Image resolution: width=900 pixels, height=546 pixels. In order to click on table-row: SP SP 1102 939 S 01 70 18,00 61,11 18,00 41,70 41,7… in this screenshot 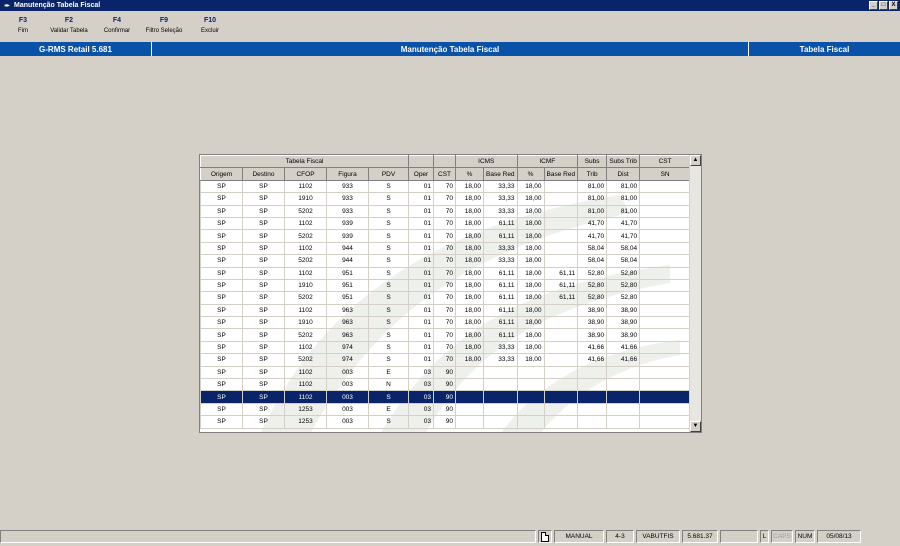, I will do `click(446, 223)`.